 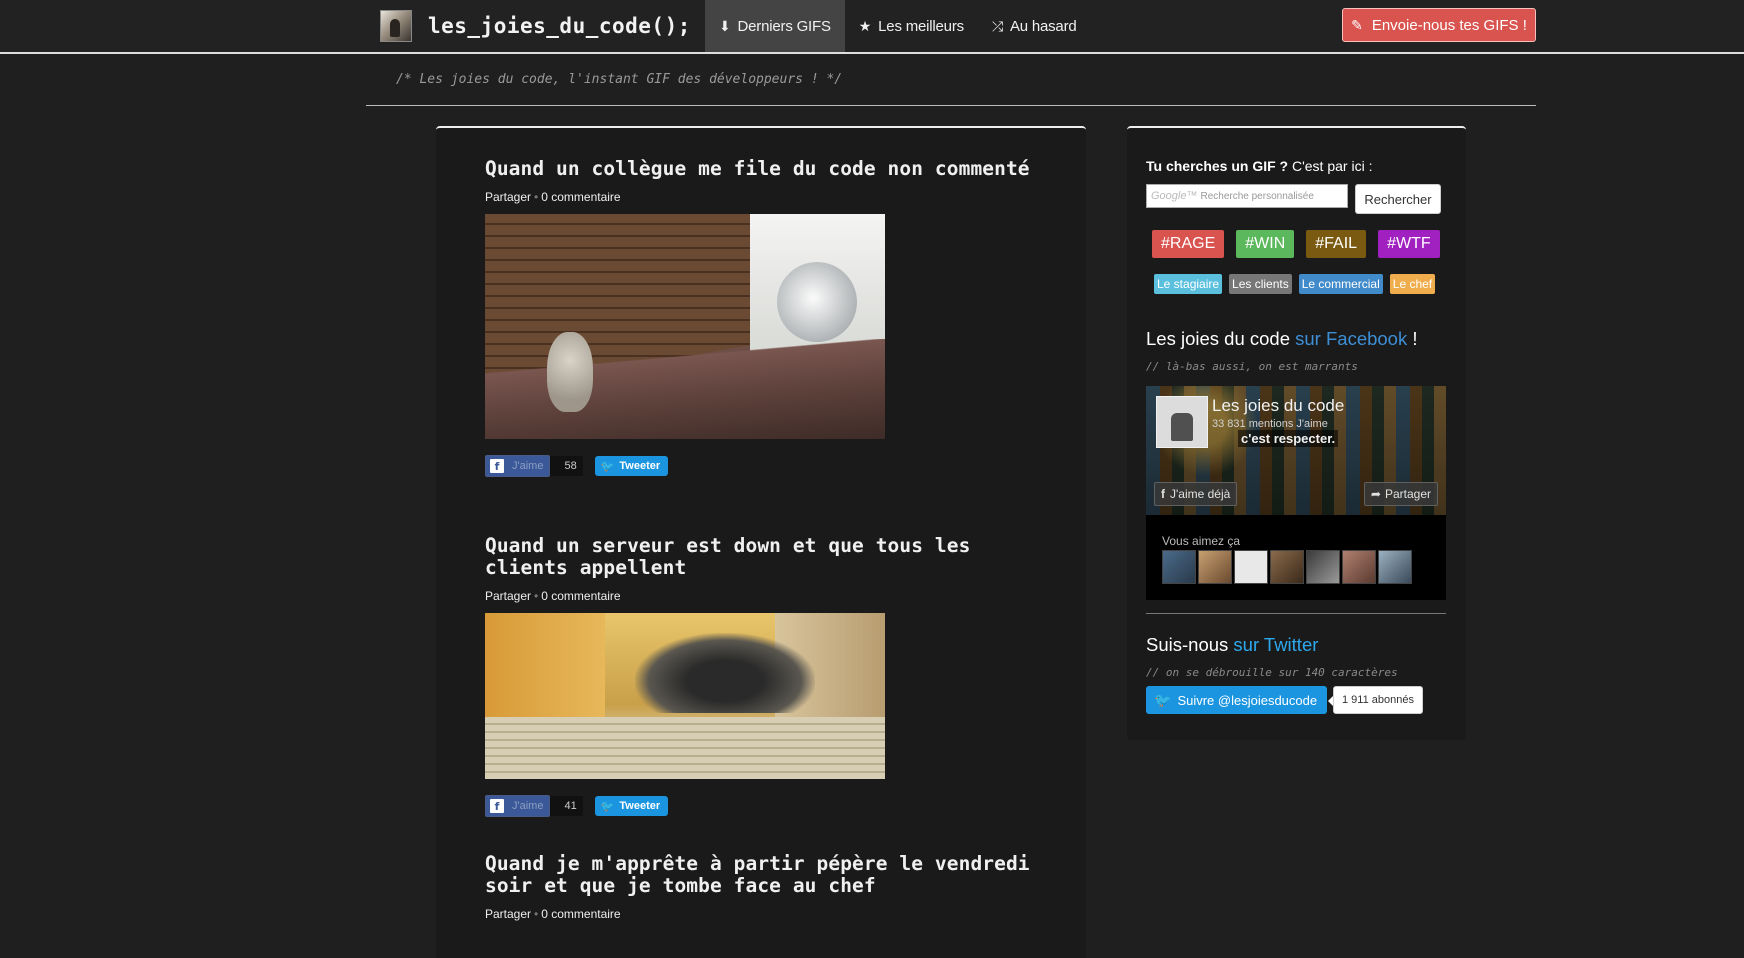 I want to click on nav-item-label: Les meilleurs, so click(x=921, y=26).